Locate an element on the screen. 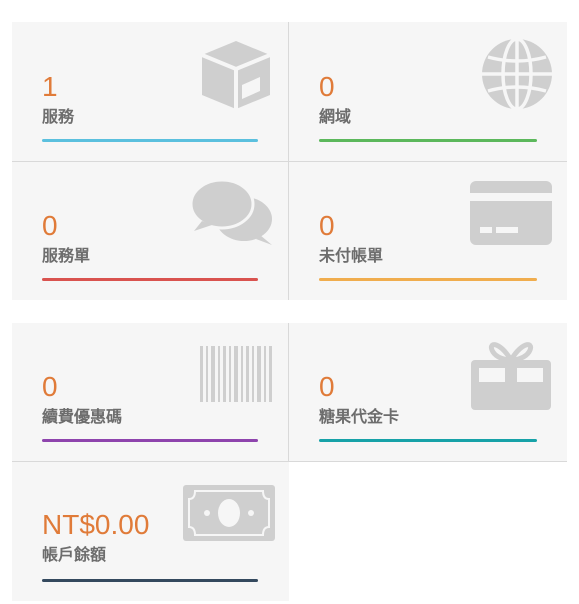  account-balance-tile: NT$0.00 帳戶餘額 is located at coordinates (150, 531).